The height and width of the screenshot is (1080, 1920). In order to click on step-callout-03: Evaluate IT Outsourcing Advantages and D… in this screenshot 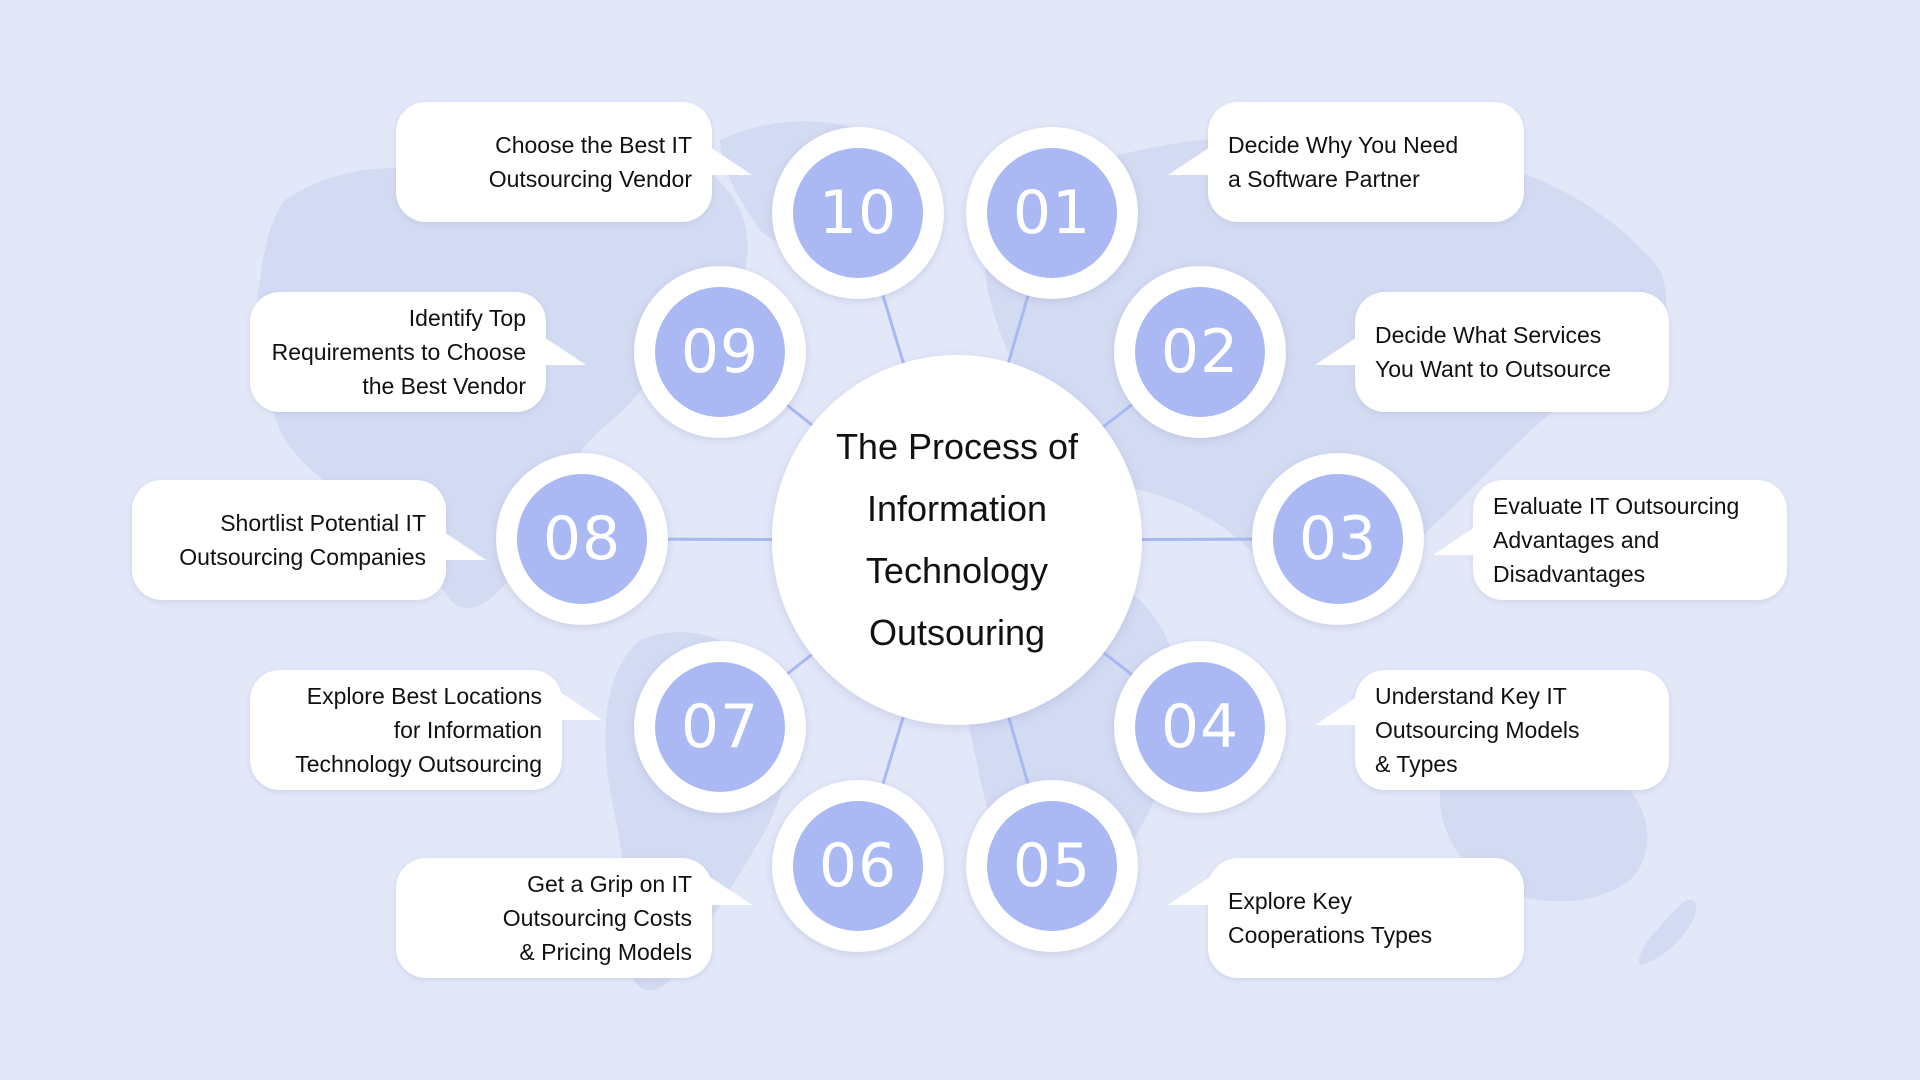, I will do `click(1610, 540)`.